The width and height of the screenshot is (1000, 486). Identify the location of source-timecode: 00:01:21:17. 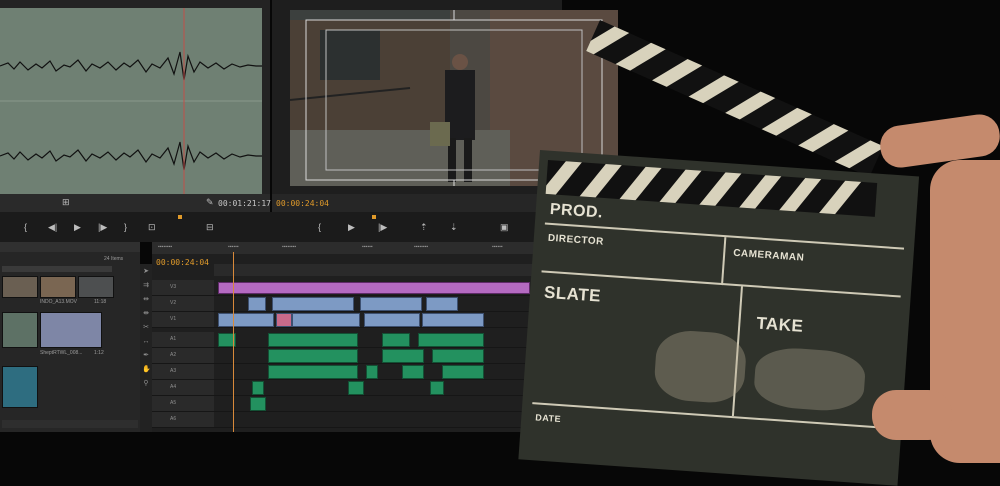
(244, 203).